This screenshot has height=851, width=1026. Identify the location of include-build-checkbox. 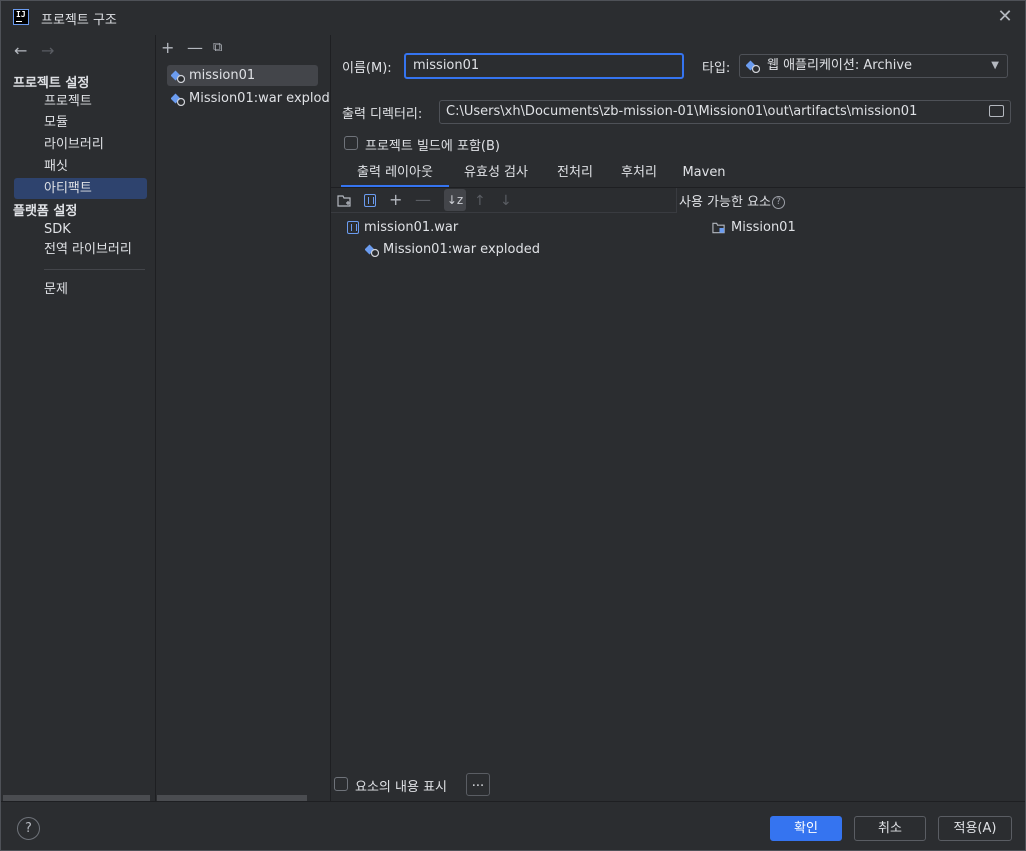
(351, 143).